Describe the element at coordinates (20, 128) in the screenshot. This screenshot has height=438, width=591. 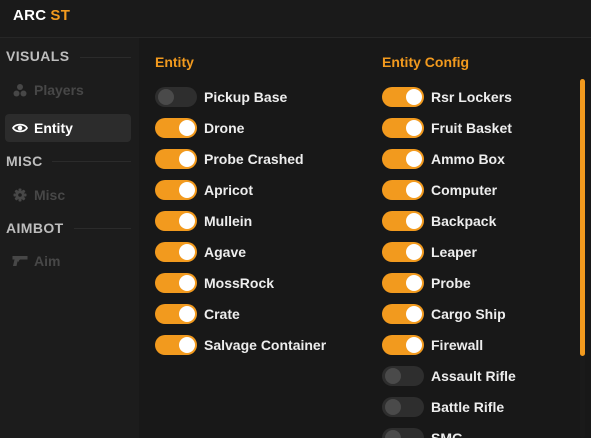
I see `eye-icon` at that location.